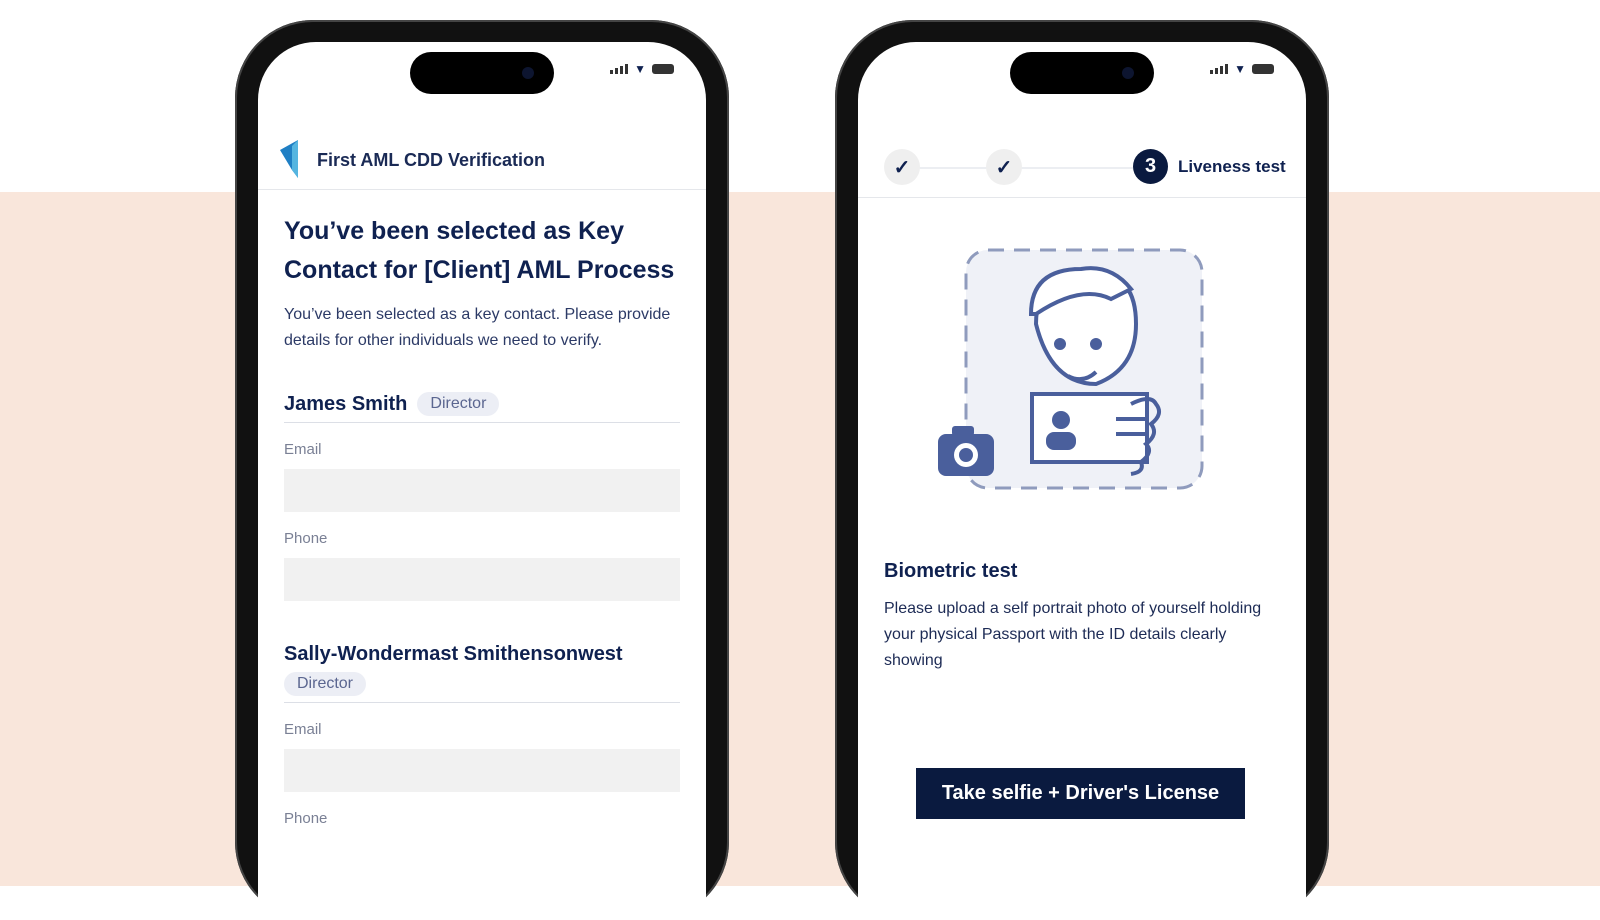  Describe the element at coordinates (346, 403) in the screenshot. I see `person-name: James Smith` at that location.